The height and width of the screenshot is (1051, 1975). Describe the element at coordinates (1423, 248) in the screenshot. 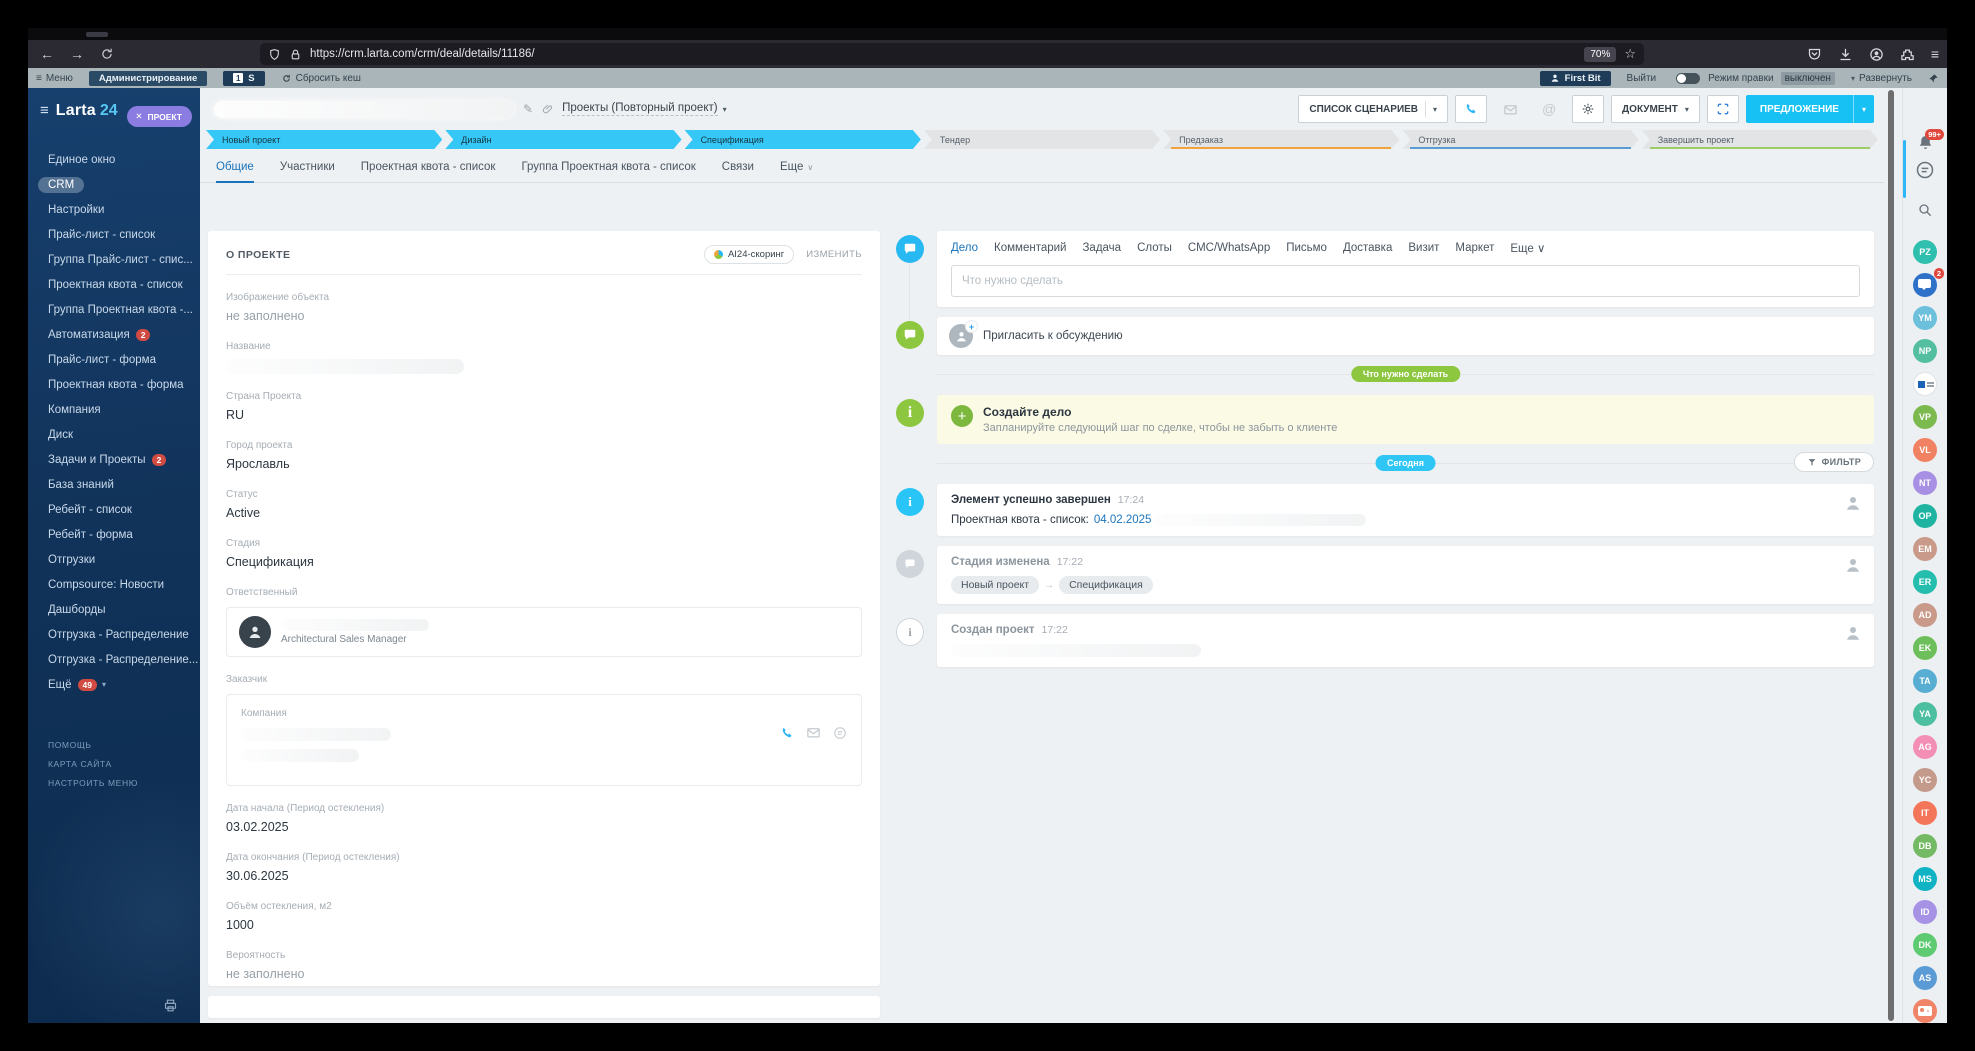

I see `activity-tab: Визит` at that location.